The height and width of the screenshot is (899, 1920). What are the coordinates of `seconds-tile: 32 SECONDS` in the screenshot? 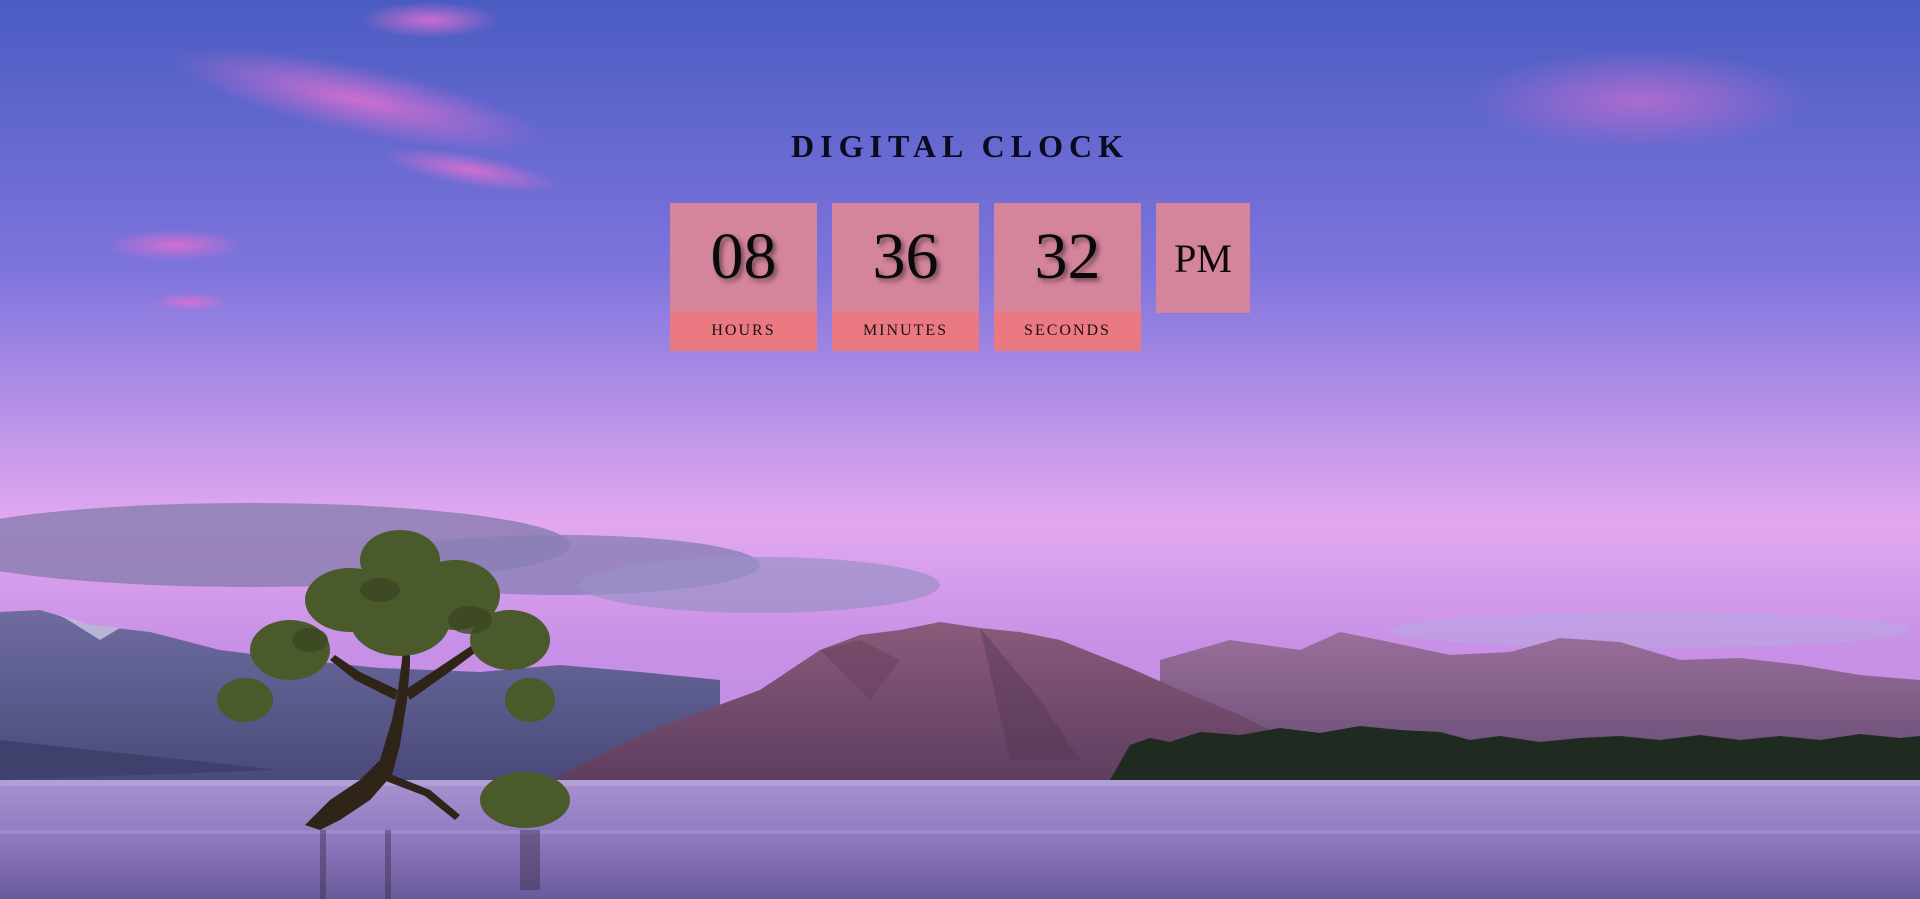 It's located at (1067, 277).